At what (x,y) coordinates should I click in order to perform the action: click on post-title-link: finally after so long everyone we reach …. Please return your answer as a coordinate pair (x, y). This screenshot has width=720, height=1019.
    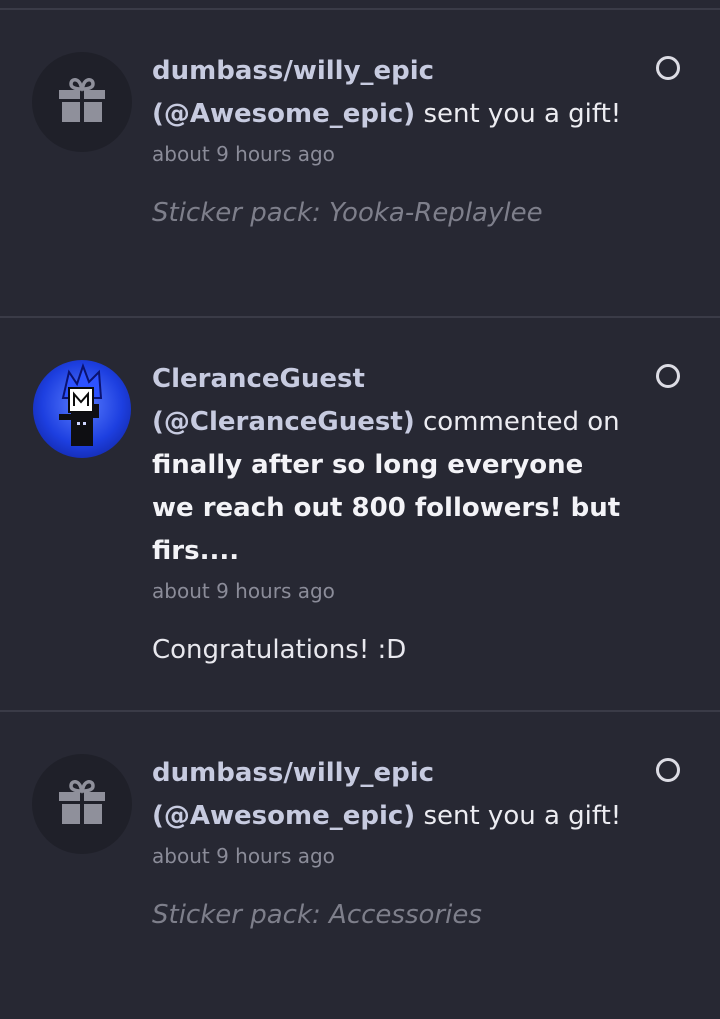
    Looking at the image, I should click on (386, 508).